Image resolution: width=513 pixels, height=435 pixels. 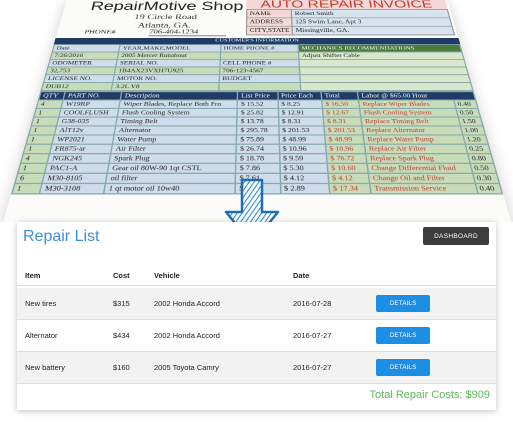 What do you see at coordinates (33, 275) in the screenshot?
I see `column-header-item: Item` at bounding box center [33, 275].